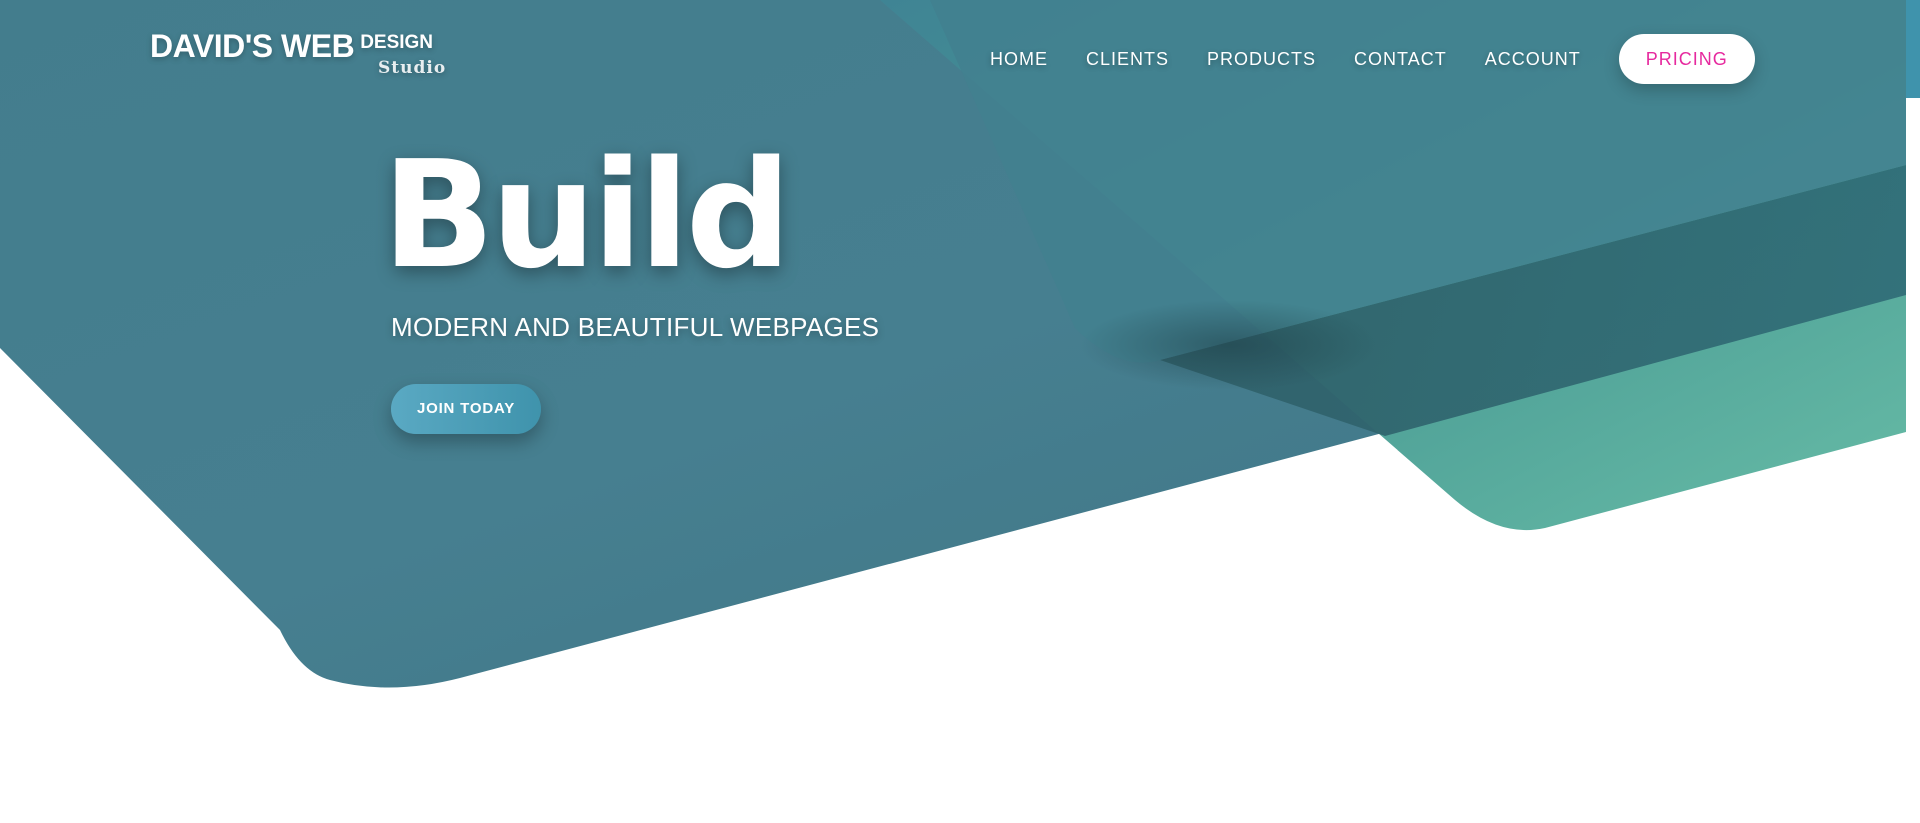 The width and height of the screenshot is (1920, 823). Describe the element at coordinates (252, 46) in the screenshot. I see `logo-main-text: DAVID'S WEB` at that location.